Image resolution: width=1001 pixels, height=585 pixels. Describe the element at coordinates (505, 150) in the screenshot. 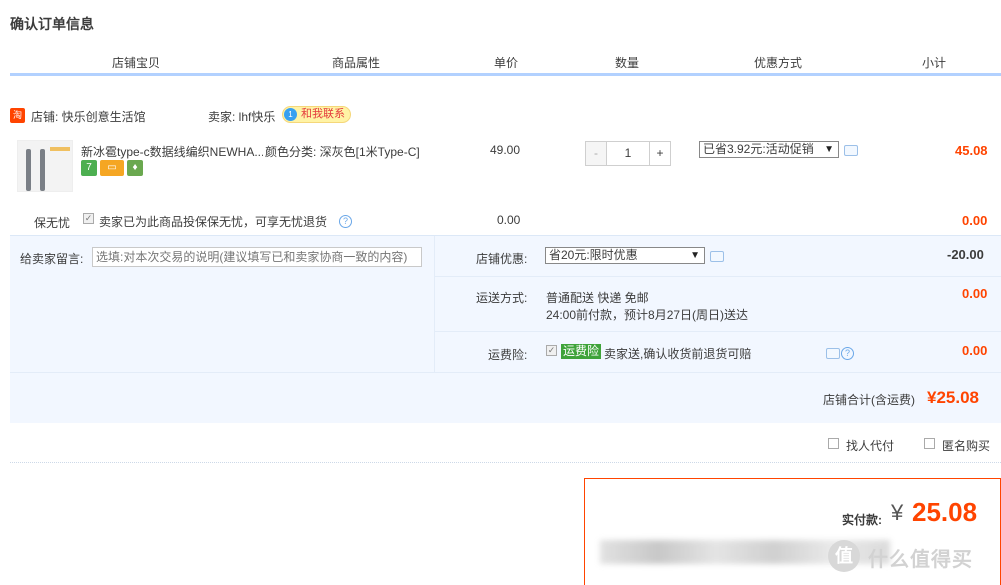

I see `unit-price: 49.00` at that location.